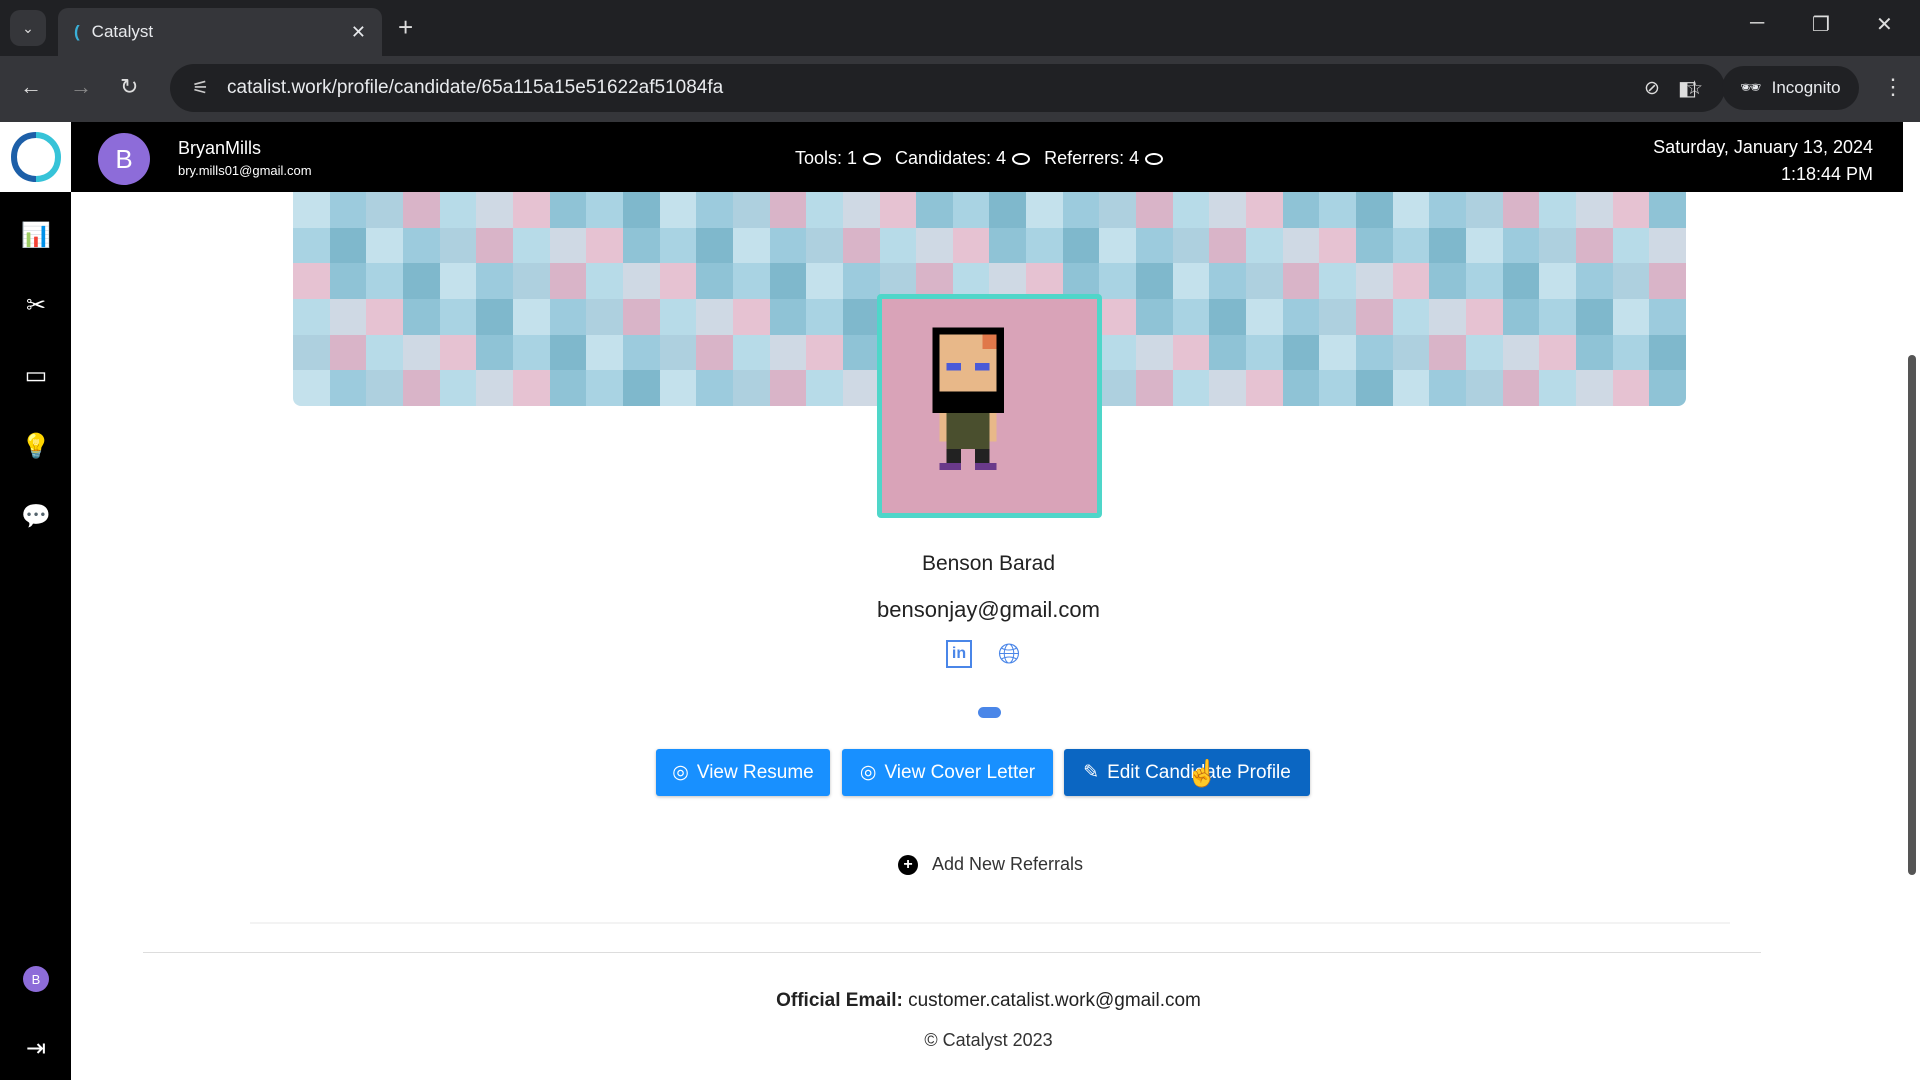 The height and width of the screenshot is (1080, 1920). Describe the element at coordinates (36, 235) in the screenshot. I see `chart-icon: 📊` at that location.